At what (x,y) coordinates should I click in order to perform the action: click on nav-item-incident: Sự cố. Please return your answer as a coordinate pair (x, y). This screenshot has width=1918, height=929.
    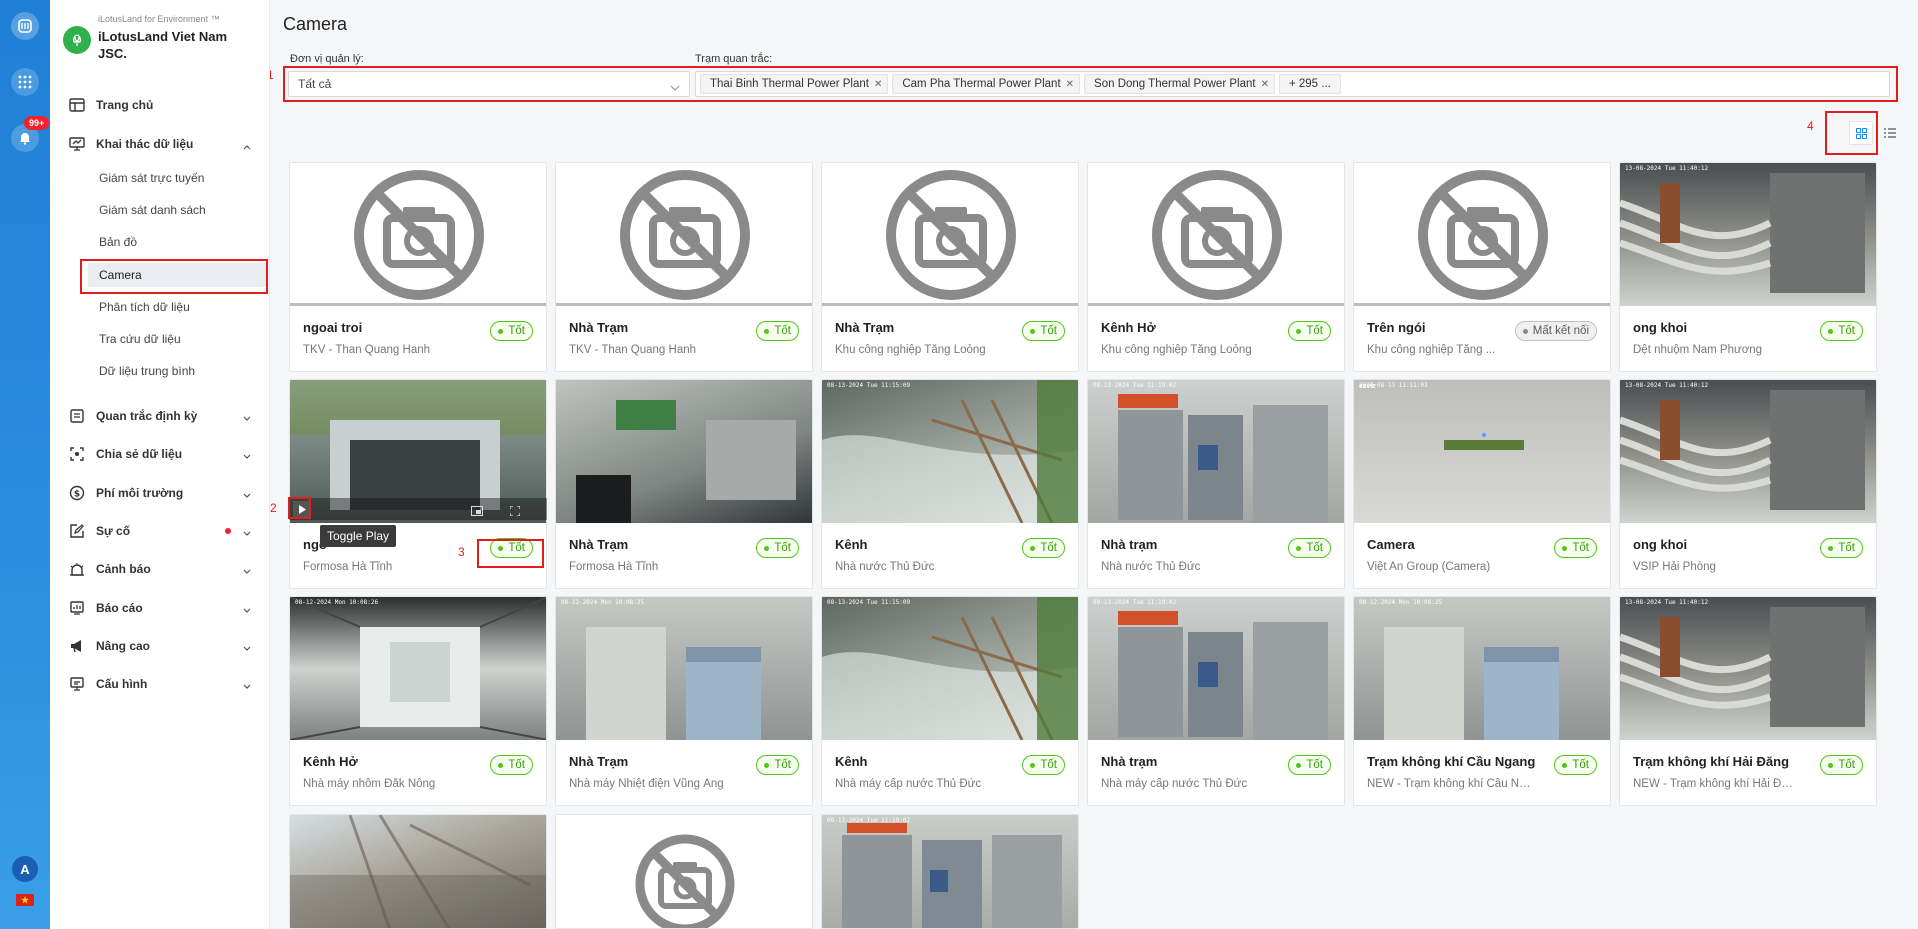
    Looking at the image, I should click on (159, 531).